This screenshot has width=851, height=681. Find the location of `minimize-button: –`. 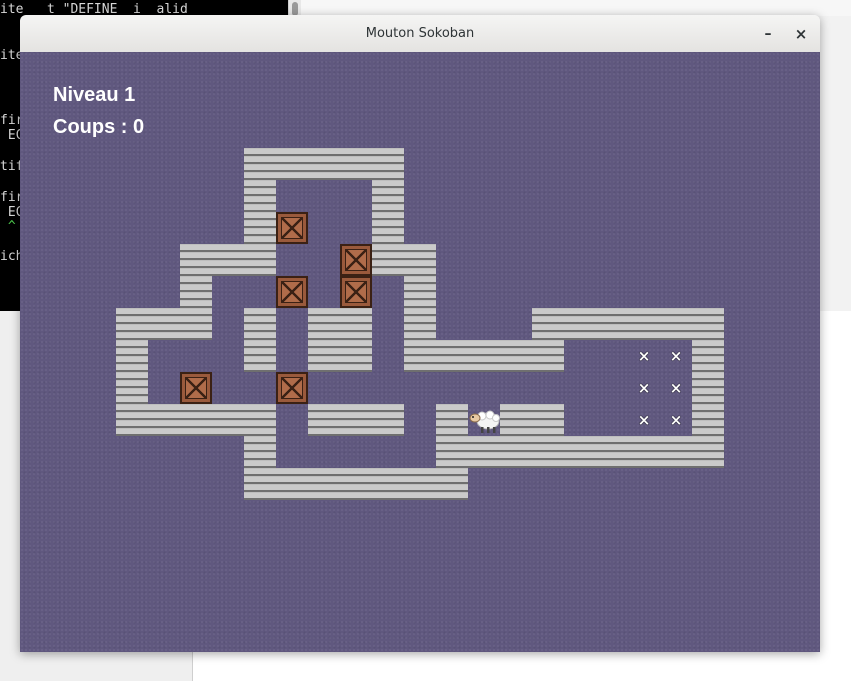

minimize-button: – is located at coordinates (768, 34).